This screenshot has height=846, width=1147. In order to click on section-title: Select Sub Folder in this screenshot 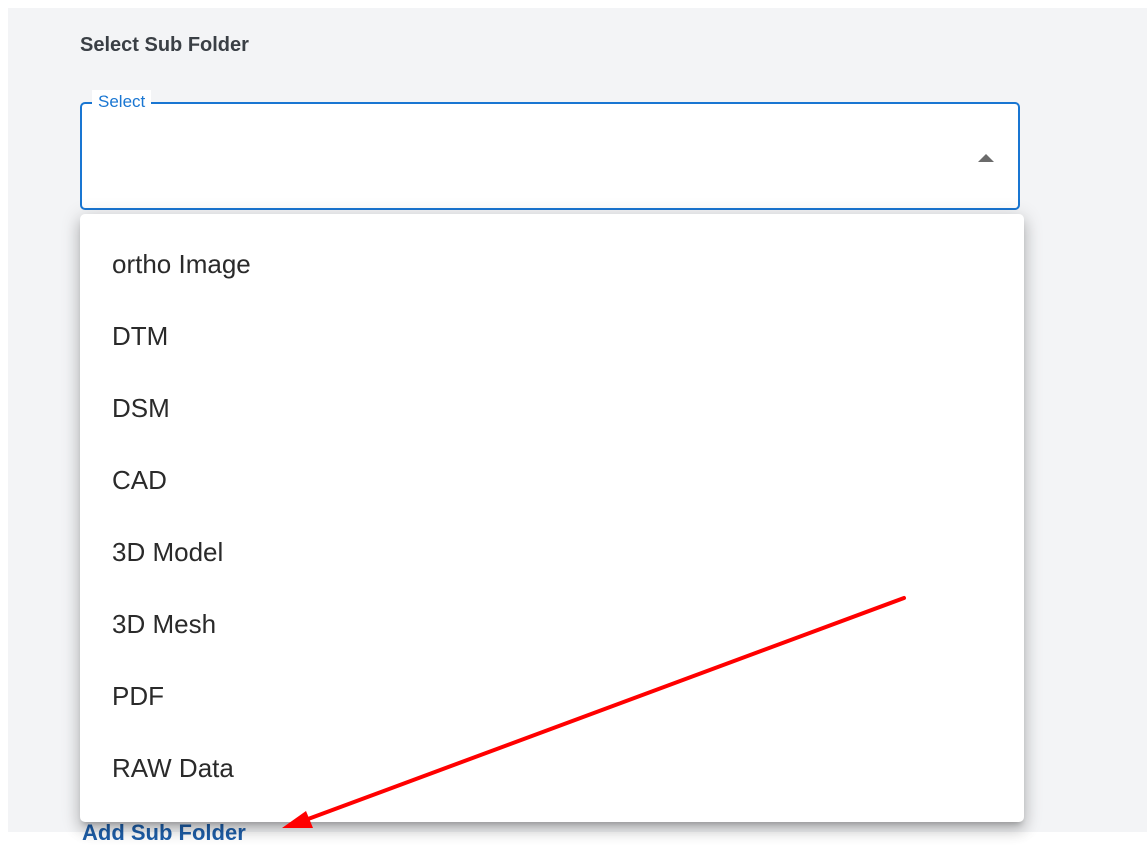, I will do `click(164, 45)`.